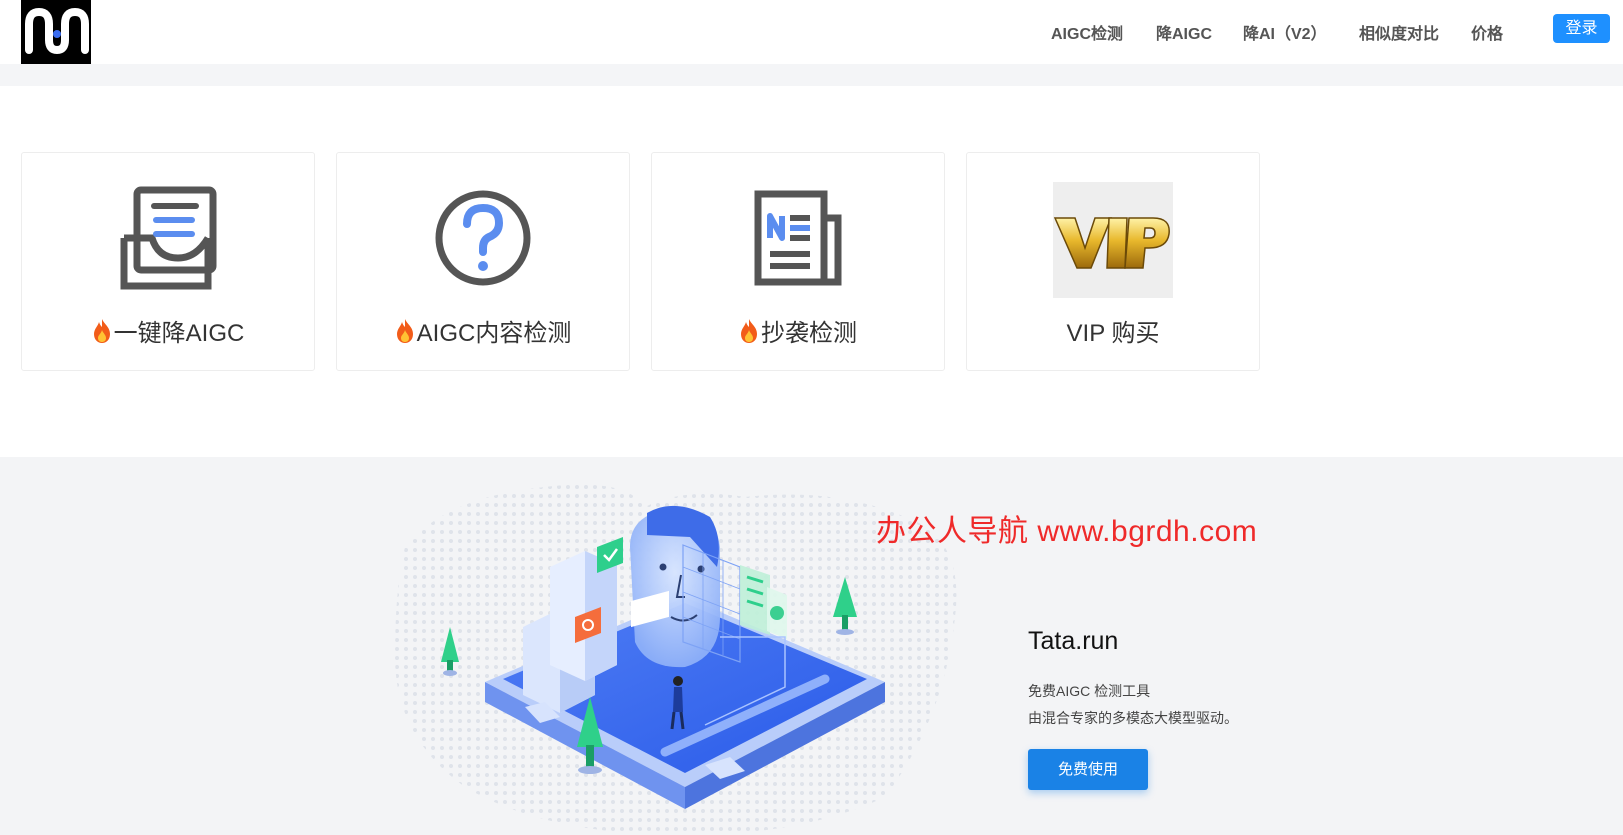 The image size is (1623, 835). I want to click on nav-aigc-detect: AIGC检测, so click(1087, 32).